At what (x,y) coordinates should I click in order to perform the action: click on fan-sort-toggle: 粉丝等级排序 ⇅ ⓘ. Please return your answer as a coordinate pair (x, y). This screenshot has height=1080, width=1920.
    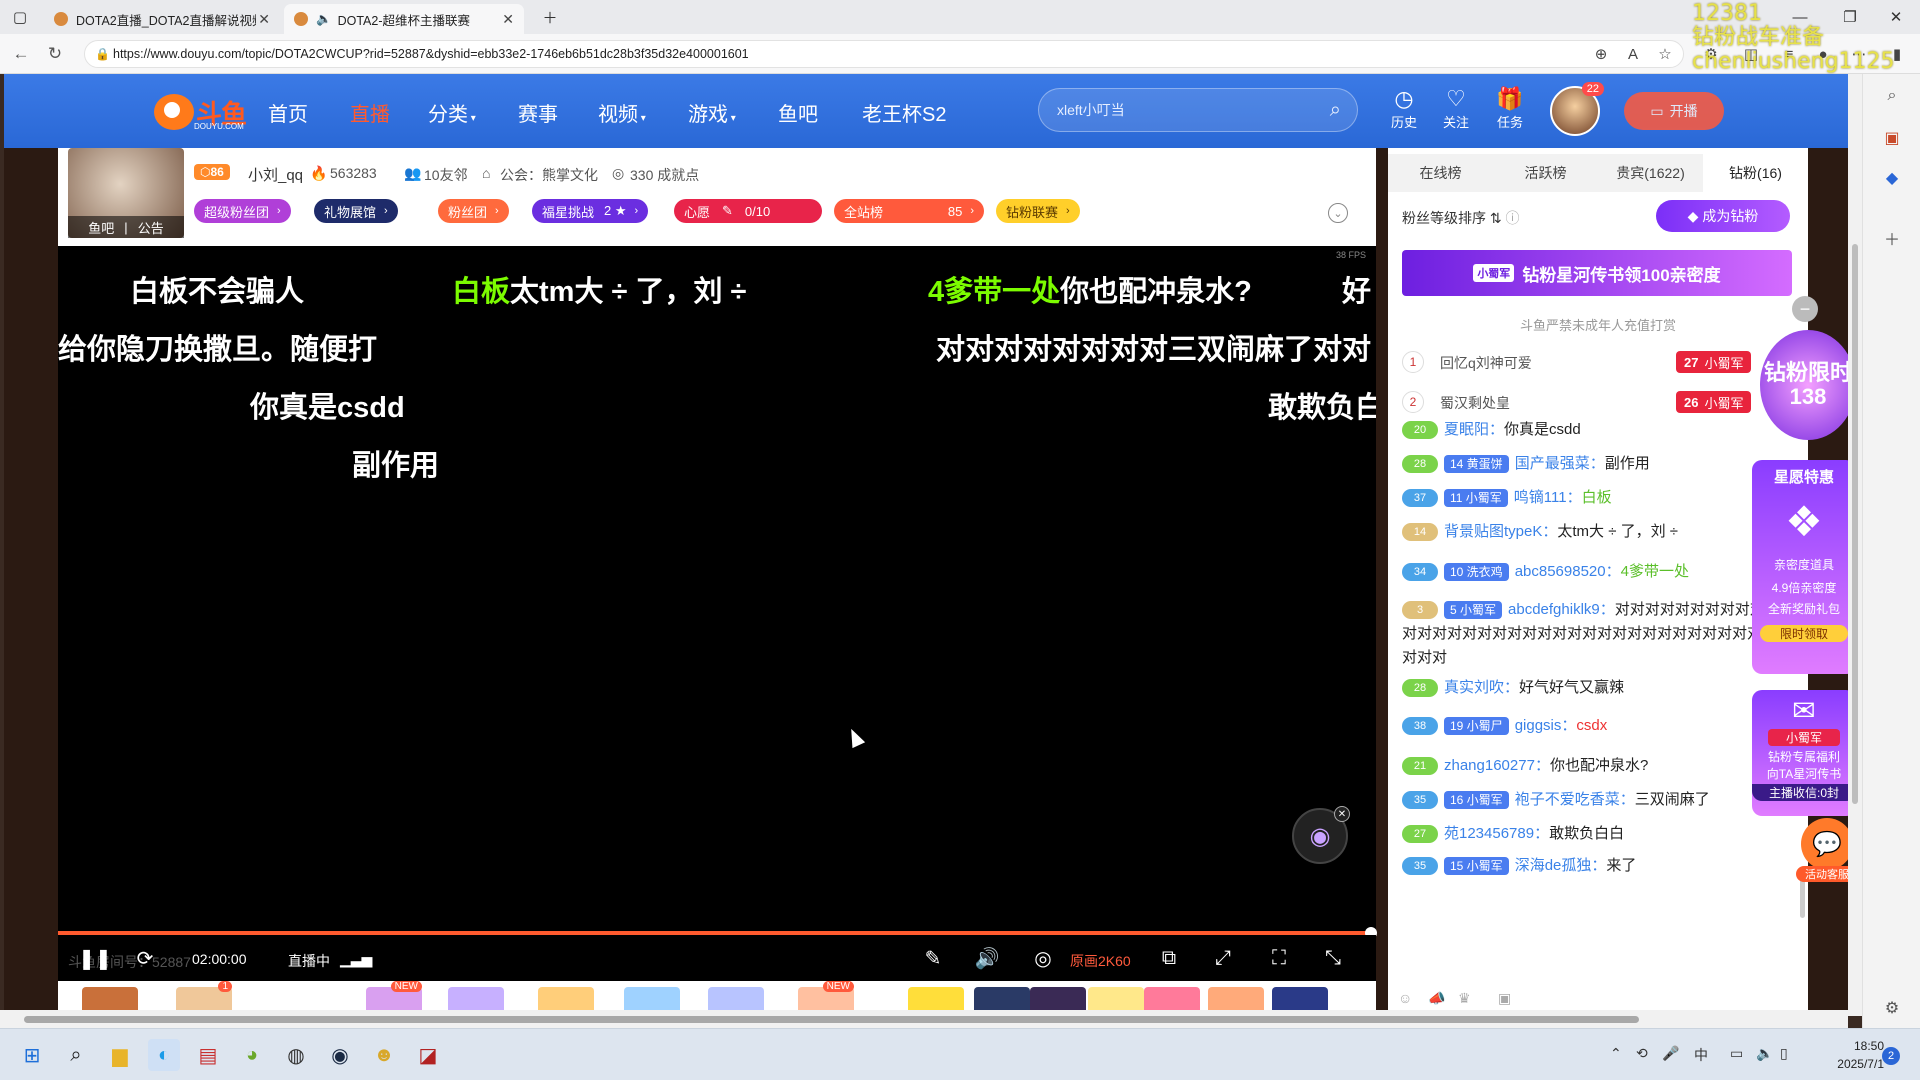
    Looking at the image, I should click on (1461, 218).